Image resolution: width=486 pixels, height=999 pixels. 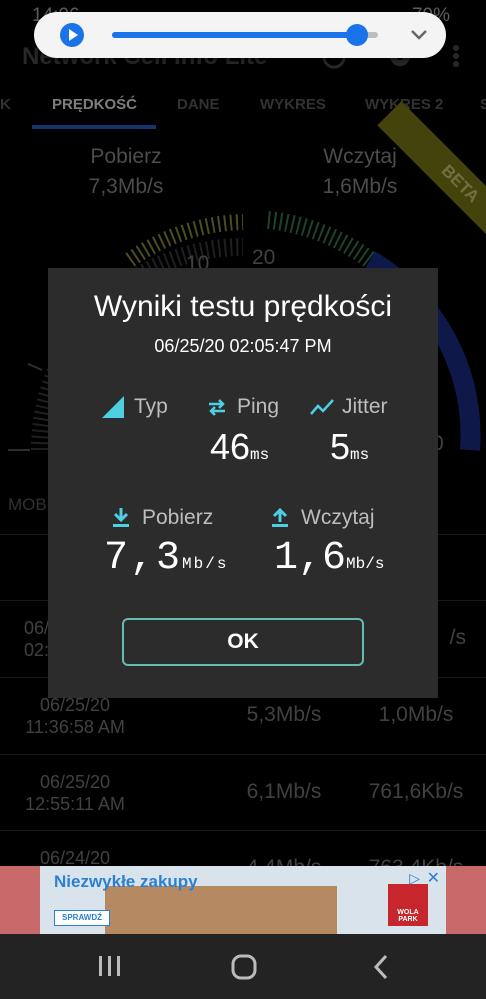 What do you see at coordinates (260, 455) in the screenshot?
I see `ping-unit: ms` at bounding box center [260, 455].